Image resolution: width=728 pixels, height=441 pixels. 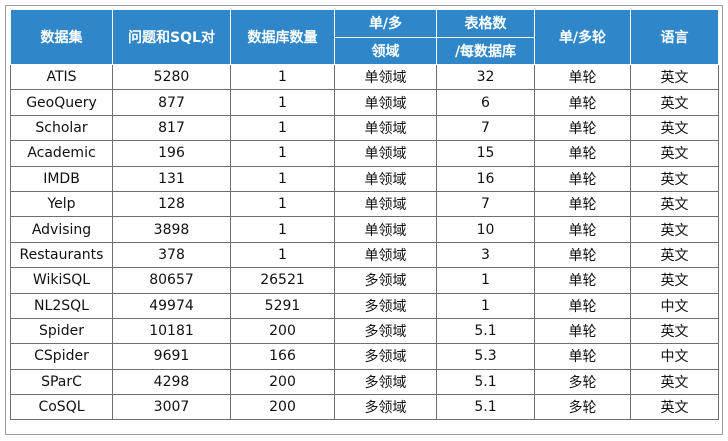 What do you see at coordinates (485, 102) in the screenshot?
I see `cell-tables: 6` at bounding box center [485, 102].